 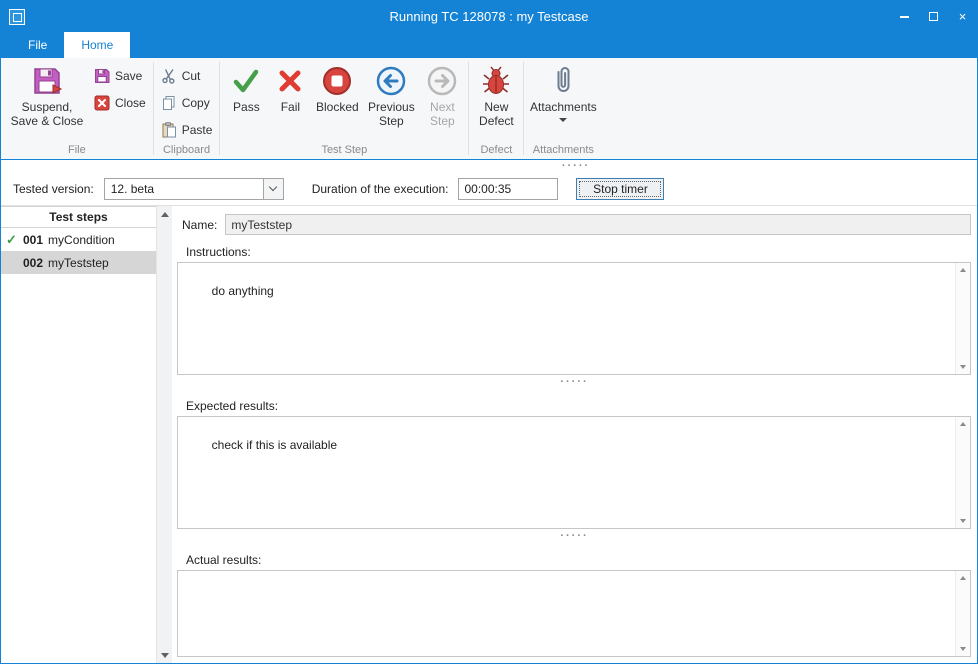 What do you see at coordinates (563, 150) in the screenshot?
I see `attachments-group-label: Attachments` at bounding box center [563, 150].